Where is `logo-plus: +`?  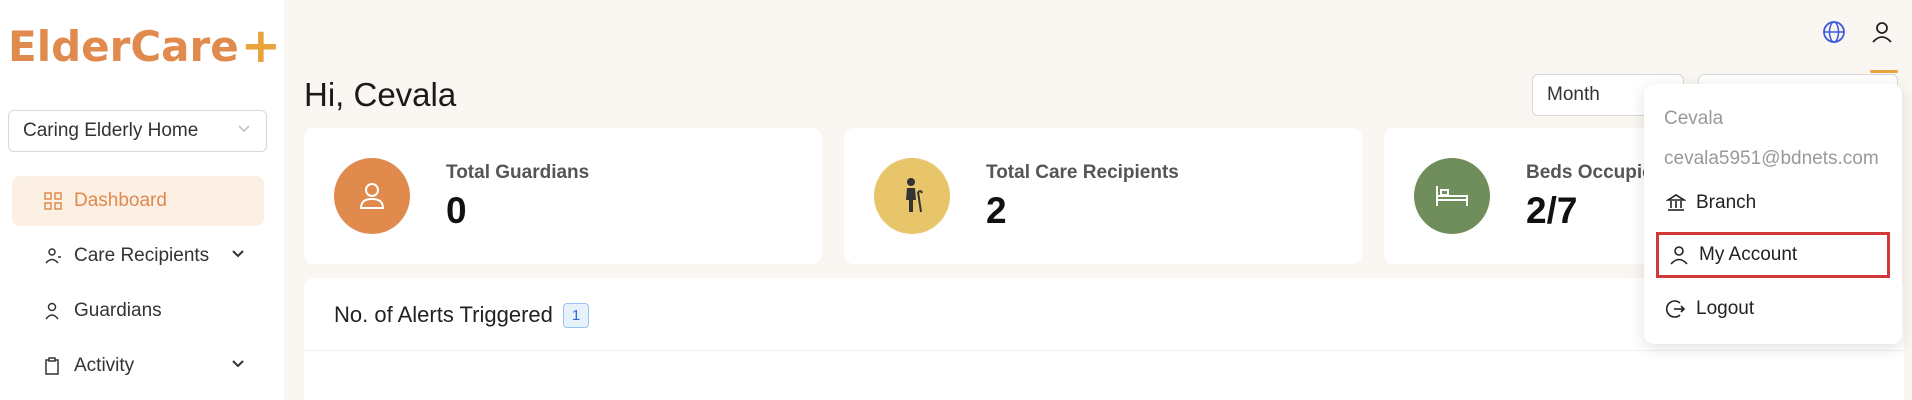 logo-plus: + is located at coordinates (260, 46).